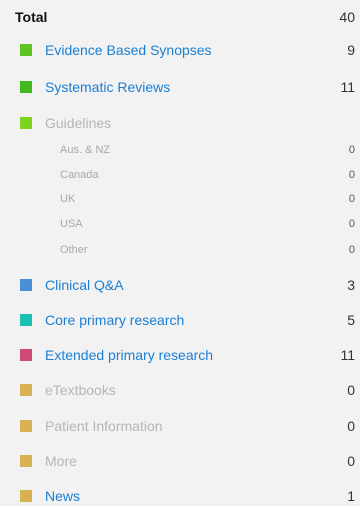  What do you see at coordinates (85, 150) in the screenshot?
I see `subitem-label: Aus. & NZ` at bounding box center [85, 150].